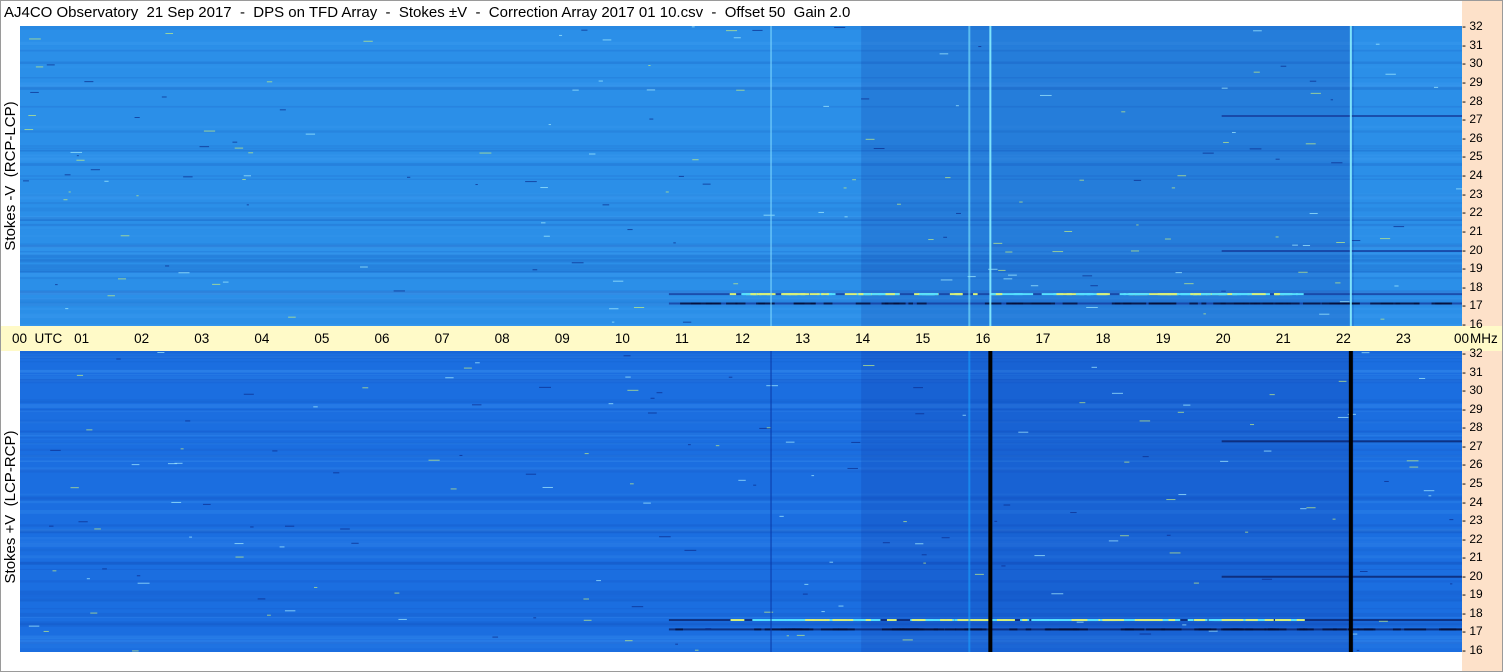  What do you see at coordinates (1472, 612) in the screenshot?
I see `rs-bottom-tick-18: - 18` at bounding box center [1472, 612].